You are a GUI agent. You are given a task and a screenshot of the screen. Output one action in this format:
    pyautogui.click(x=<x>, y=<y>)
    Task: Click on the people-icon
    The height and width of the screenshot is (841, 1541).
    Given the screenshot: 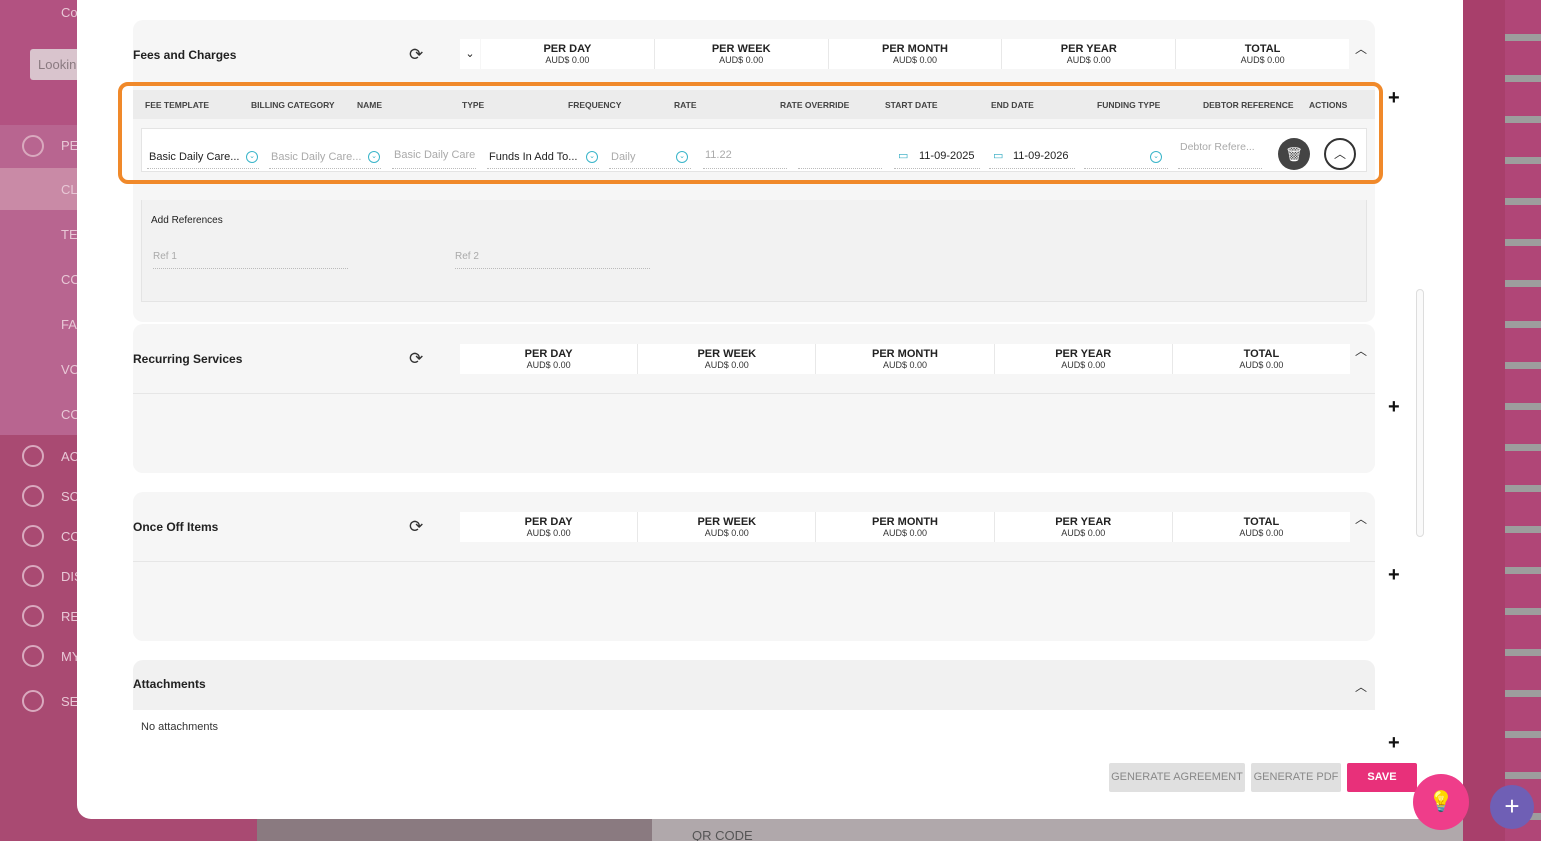 What is the action you would take?
    pyautogui.click(x=33, y=146)
    